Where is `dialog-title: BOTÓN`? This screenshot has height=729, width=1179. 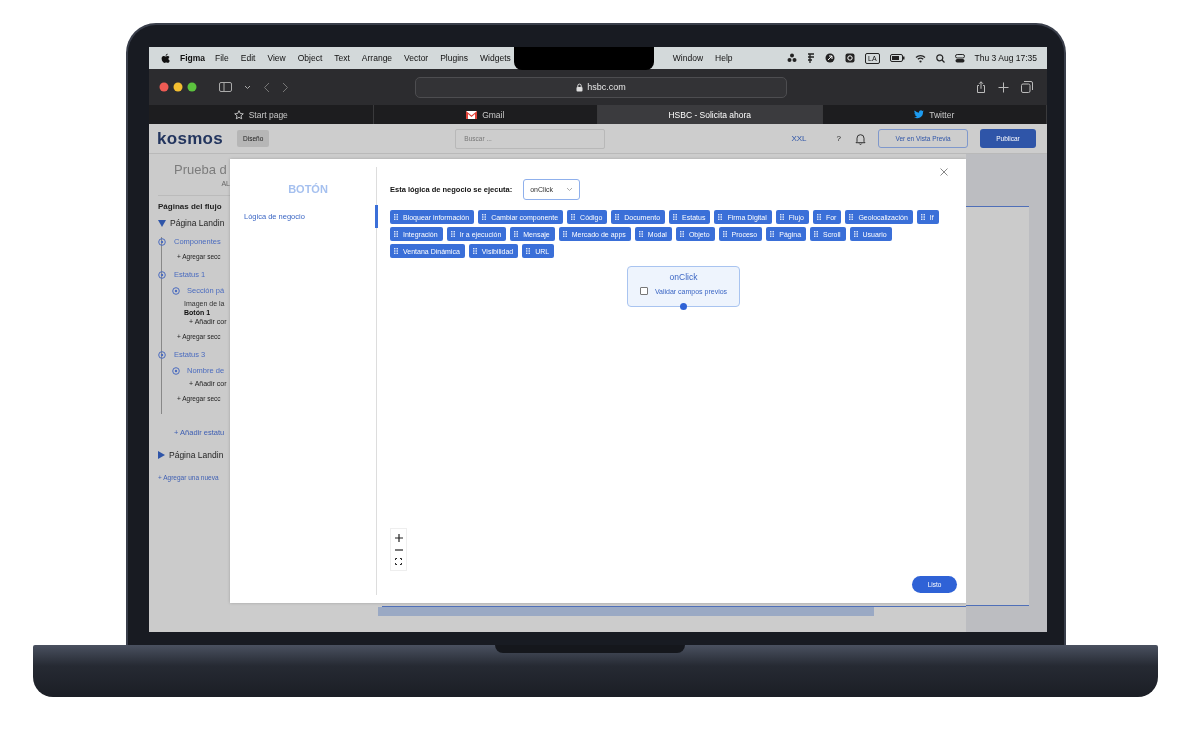
dialog-title: BOTÓN is located at coordinates (308, 189).